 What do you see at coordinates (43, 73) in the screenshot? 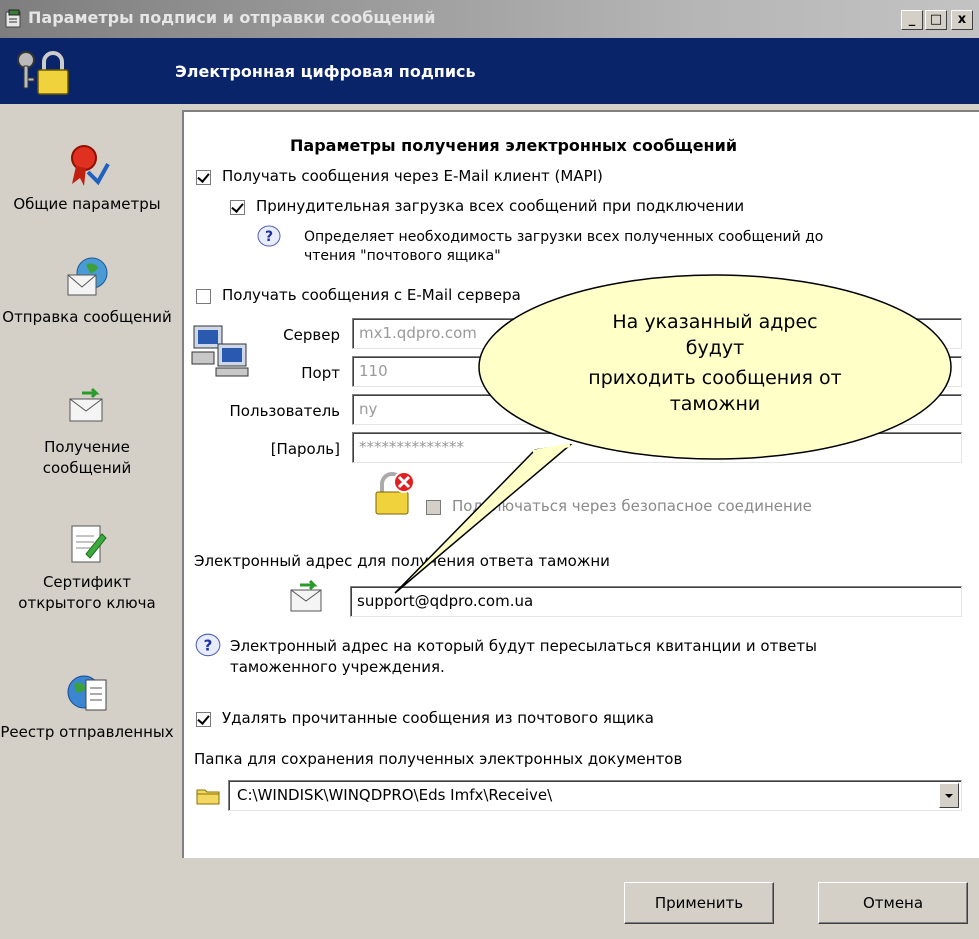
I see `keys-lock-icon` at bounding box center [43, 73].